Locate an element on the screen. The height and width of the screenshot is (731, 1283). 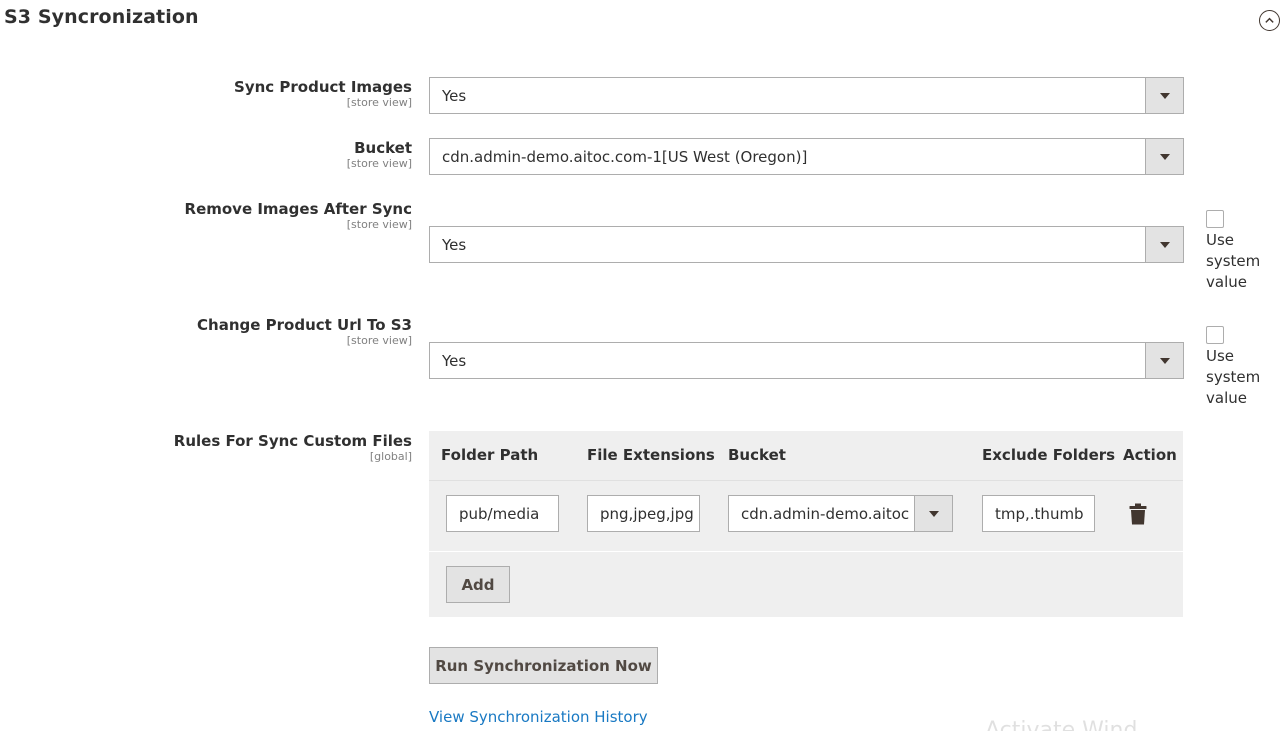
section-title: S3 Syncronization is located at coordinates (101, 17).